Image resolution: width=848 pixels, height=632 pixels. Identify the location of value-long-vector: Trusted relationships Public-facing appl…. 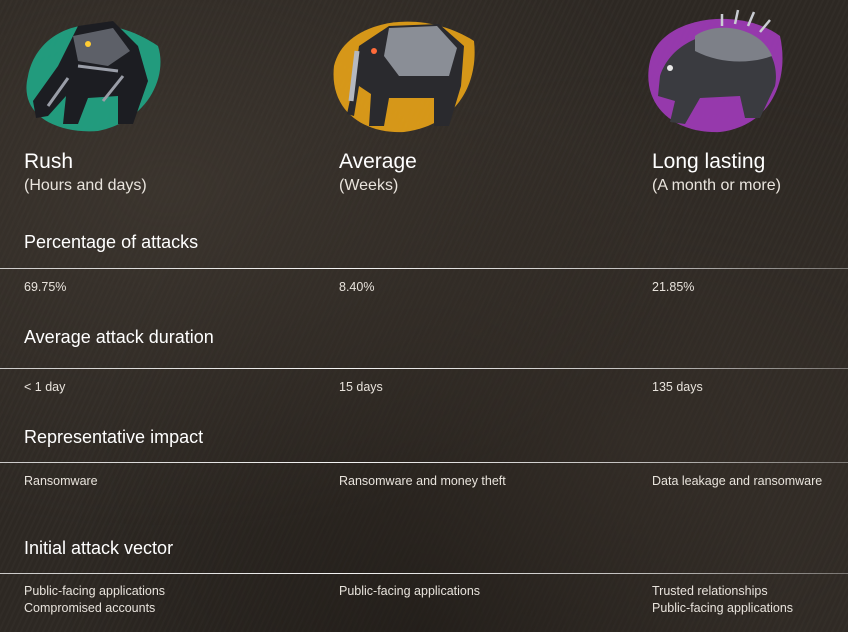
(722, 600).